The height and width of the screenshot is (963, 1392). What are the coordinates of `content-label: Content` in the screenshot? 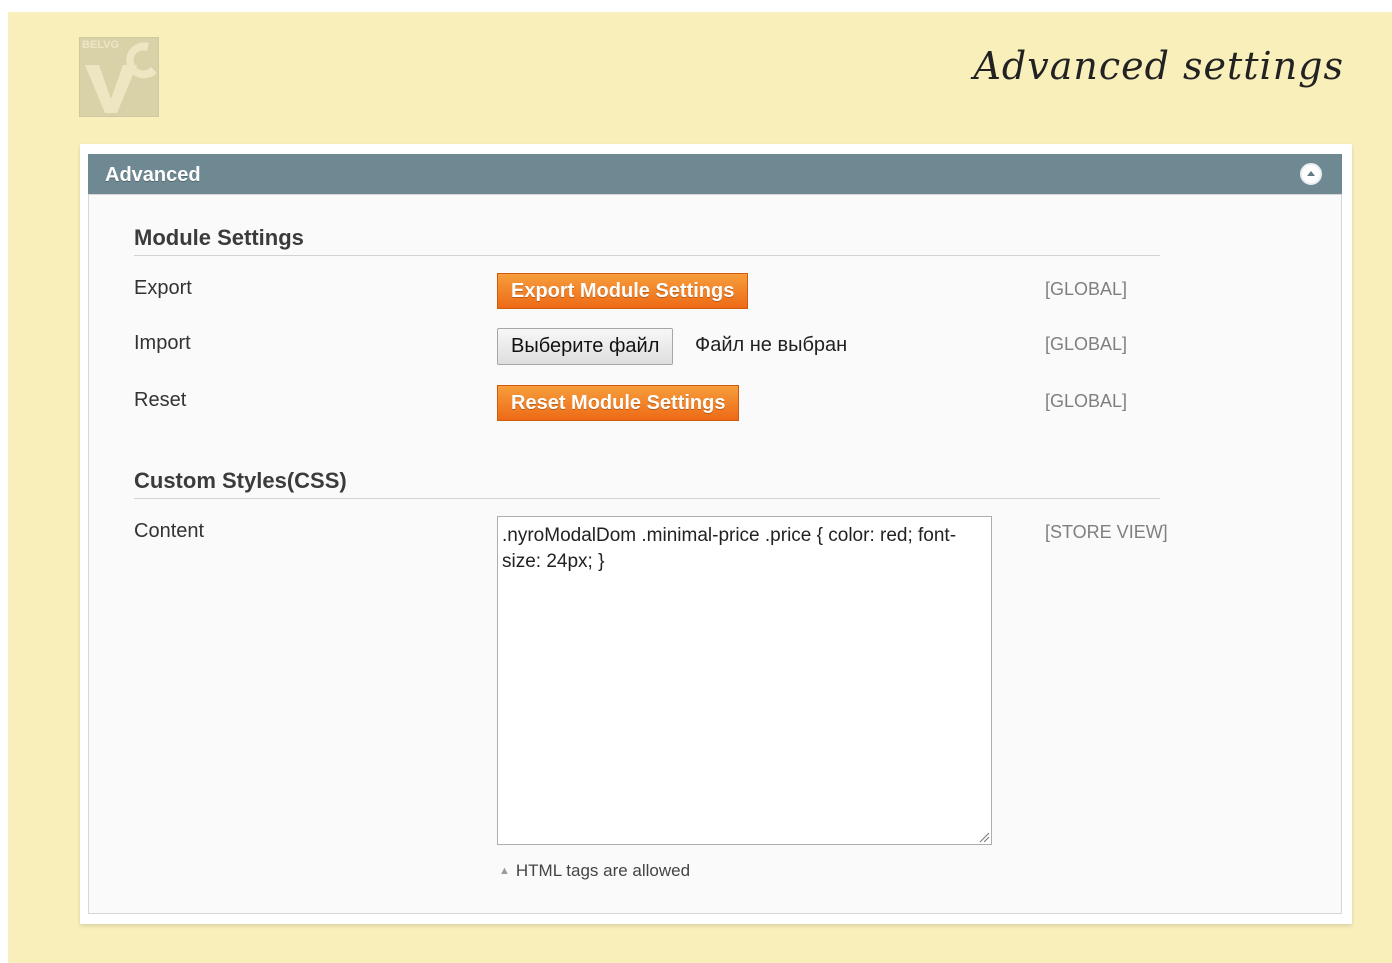 It's located at (169, 531).